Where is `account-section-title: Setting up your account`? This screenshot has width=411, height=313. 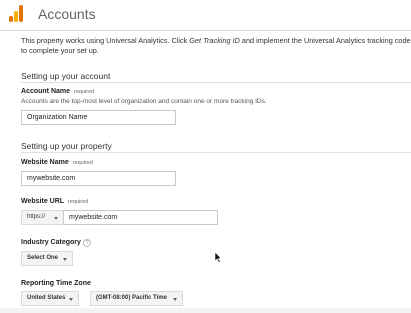
account-section-title: Setting up your account is located at coordinates (66, 76).